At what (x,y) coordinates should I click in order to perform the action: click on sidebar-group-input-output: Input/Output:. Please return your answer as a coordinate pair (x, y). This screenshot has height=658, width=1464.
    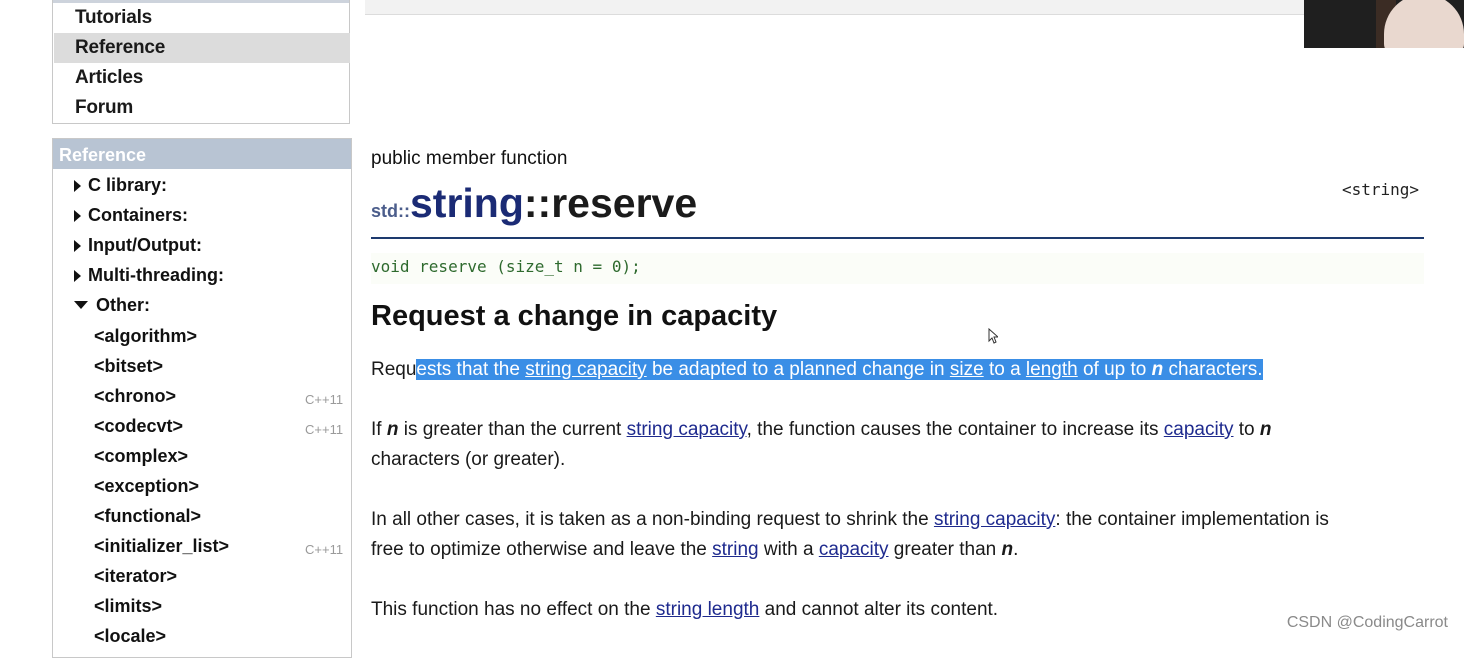
    Looking at the image, I should click on (138, 245).